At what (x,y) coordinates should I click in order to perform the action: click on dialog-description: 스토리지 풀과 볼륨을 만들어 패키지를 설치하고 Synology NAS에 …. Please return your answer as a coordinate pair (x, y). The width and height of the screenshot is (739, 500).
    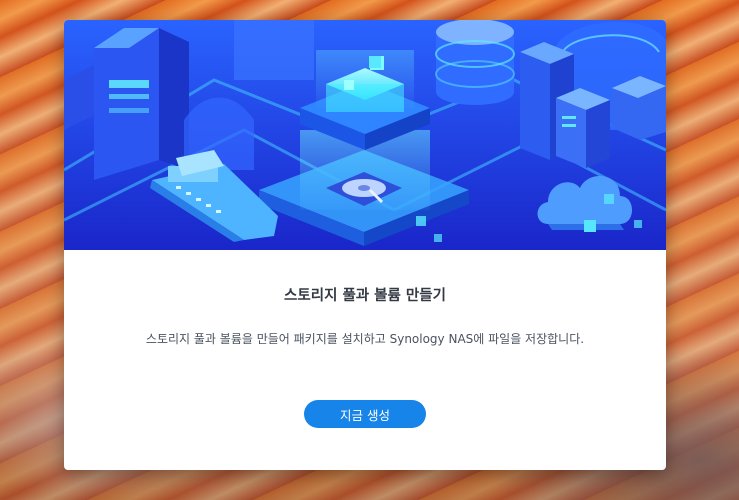
    Looking at the image, I should click on (365, 339).